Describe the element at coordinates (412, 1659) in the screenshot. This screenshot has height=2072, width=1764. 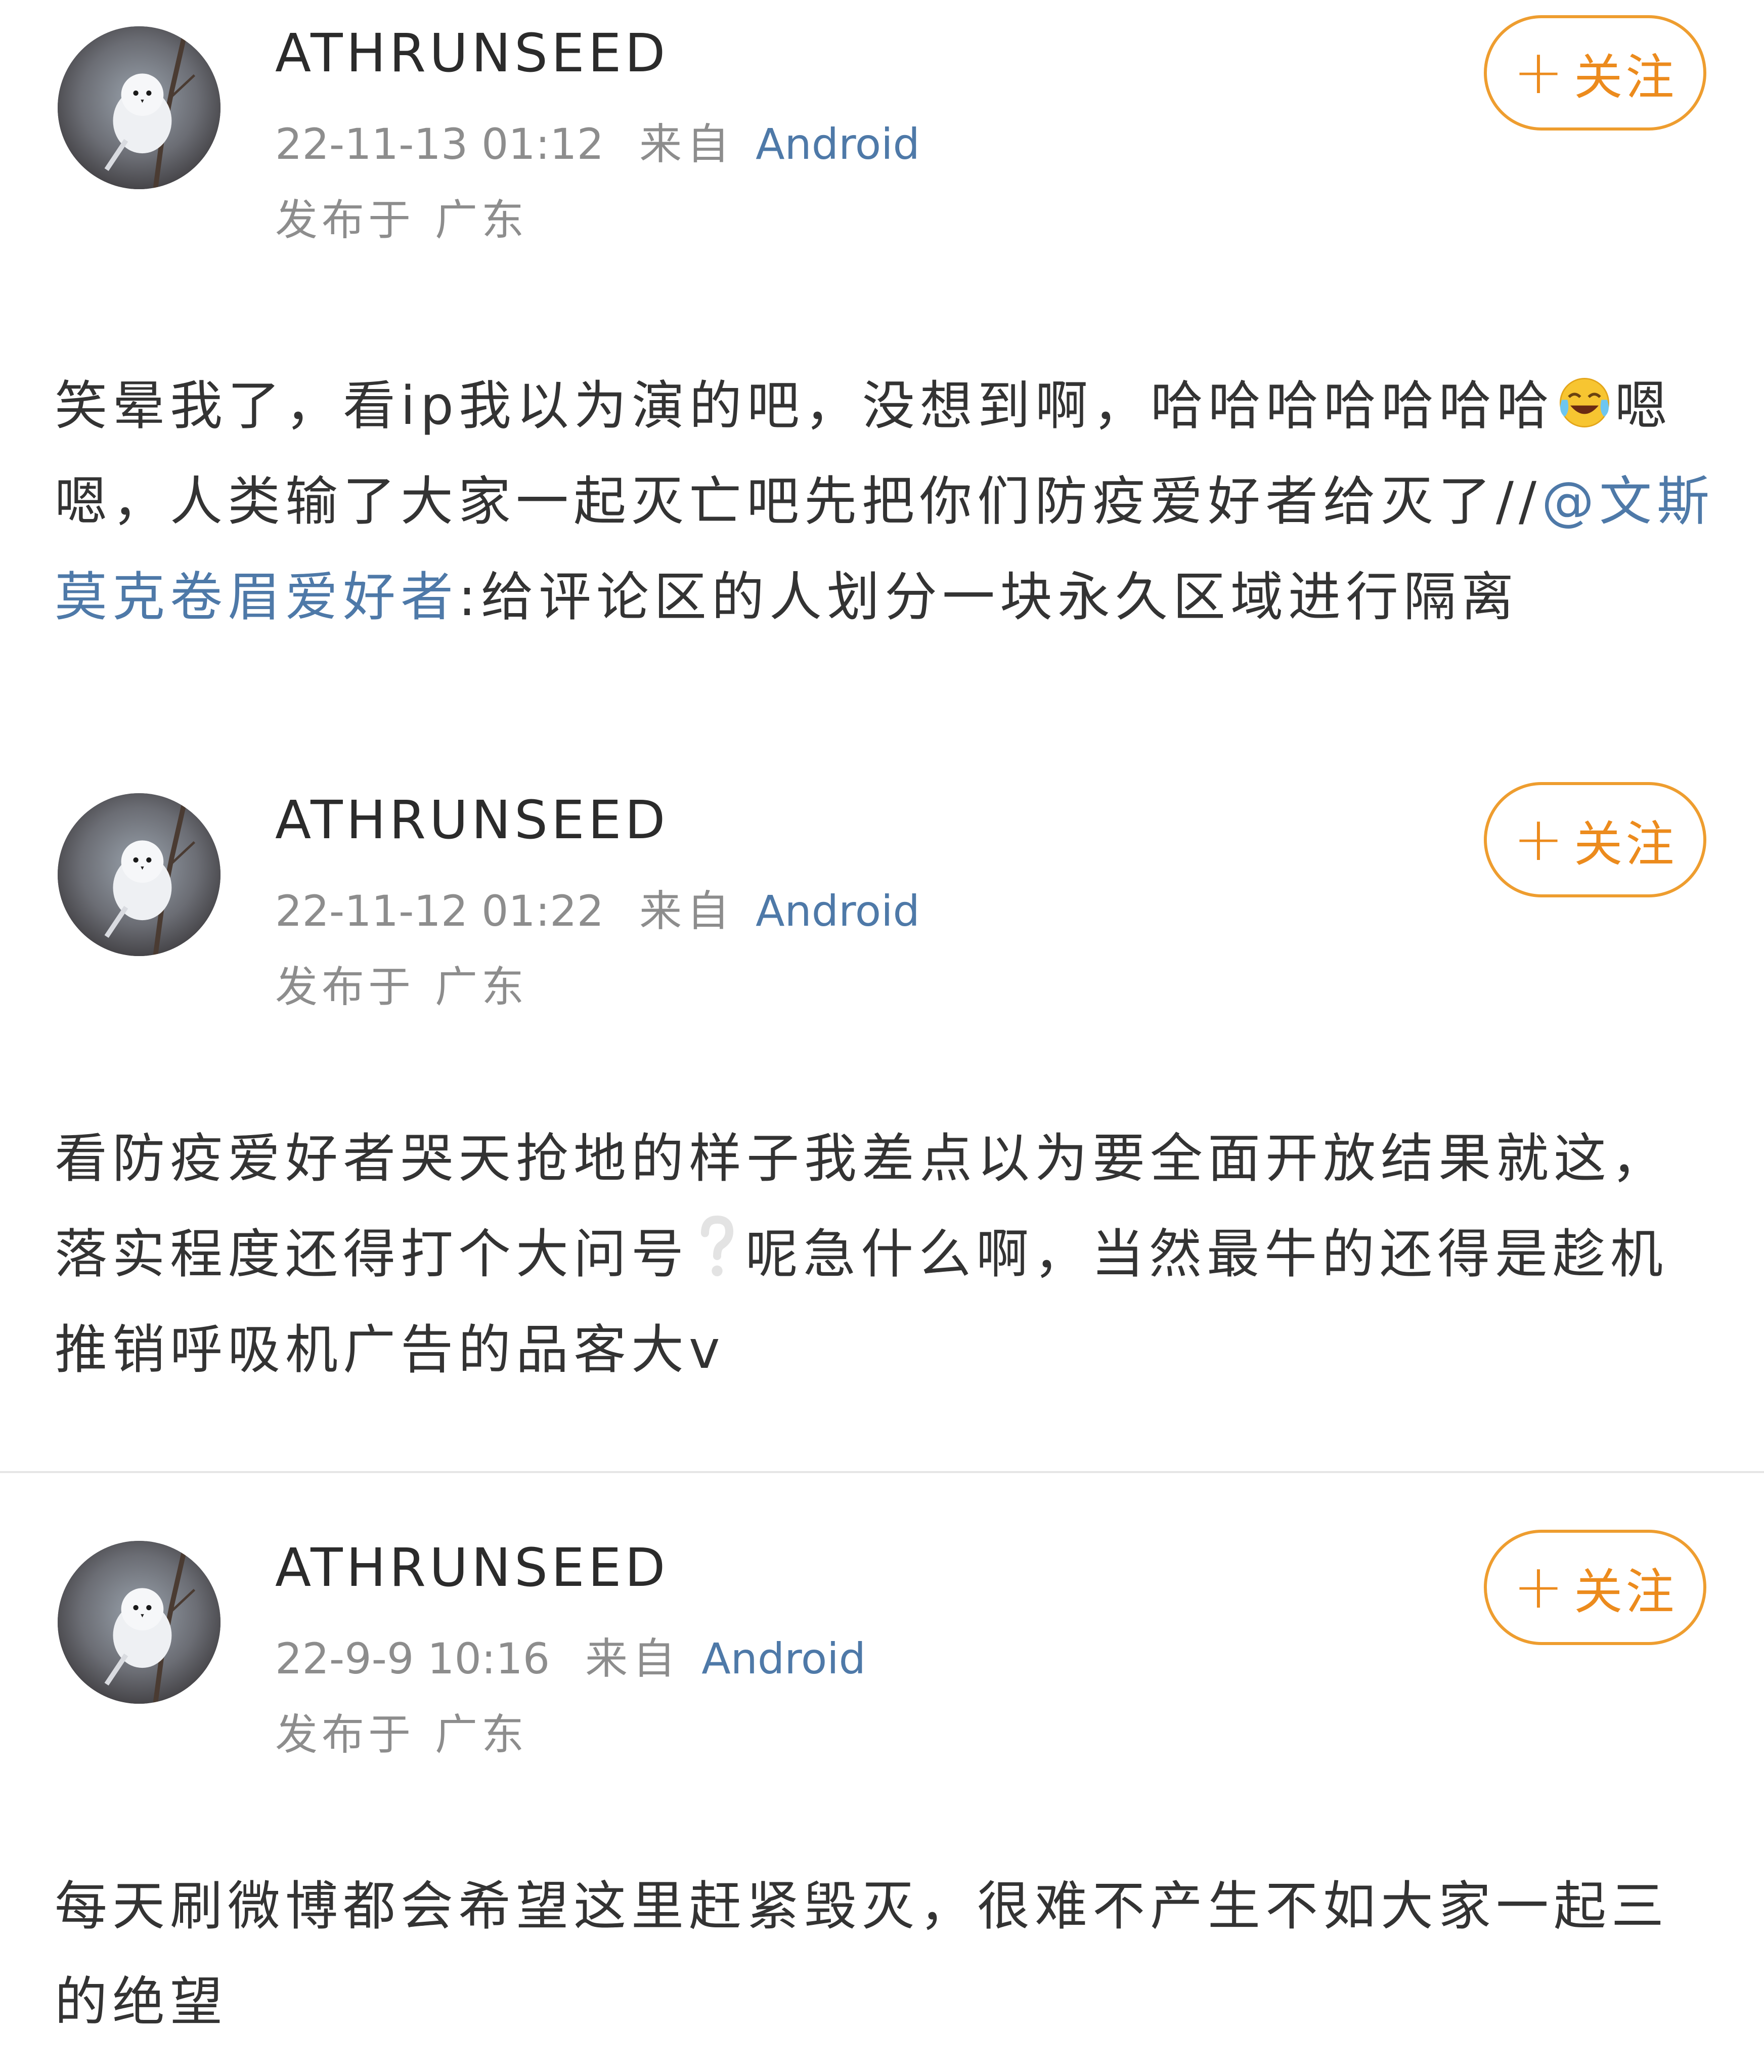
I see `post-time: 22-9-9 10:16` at that location.